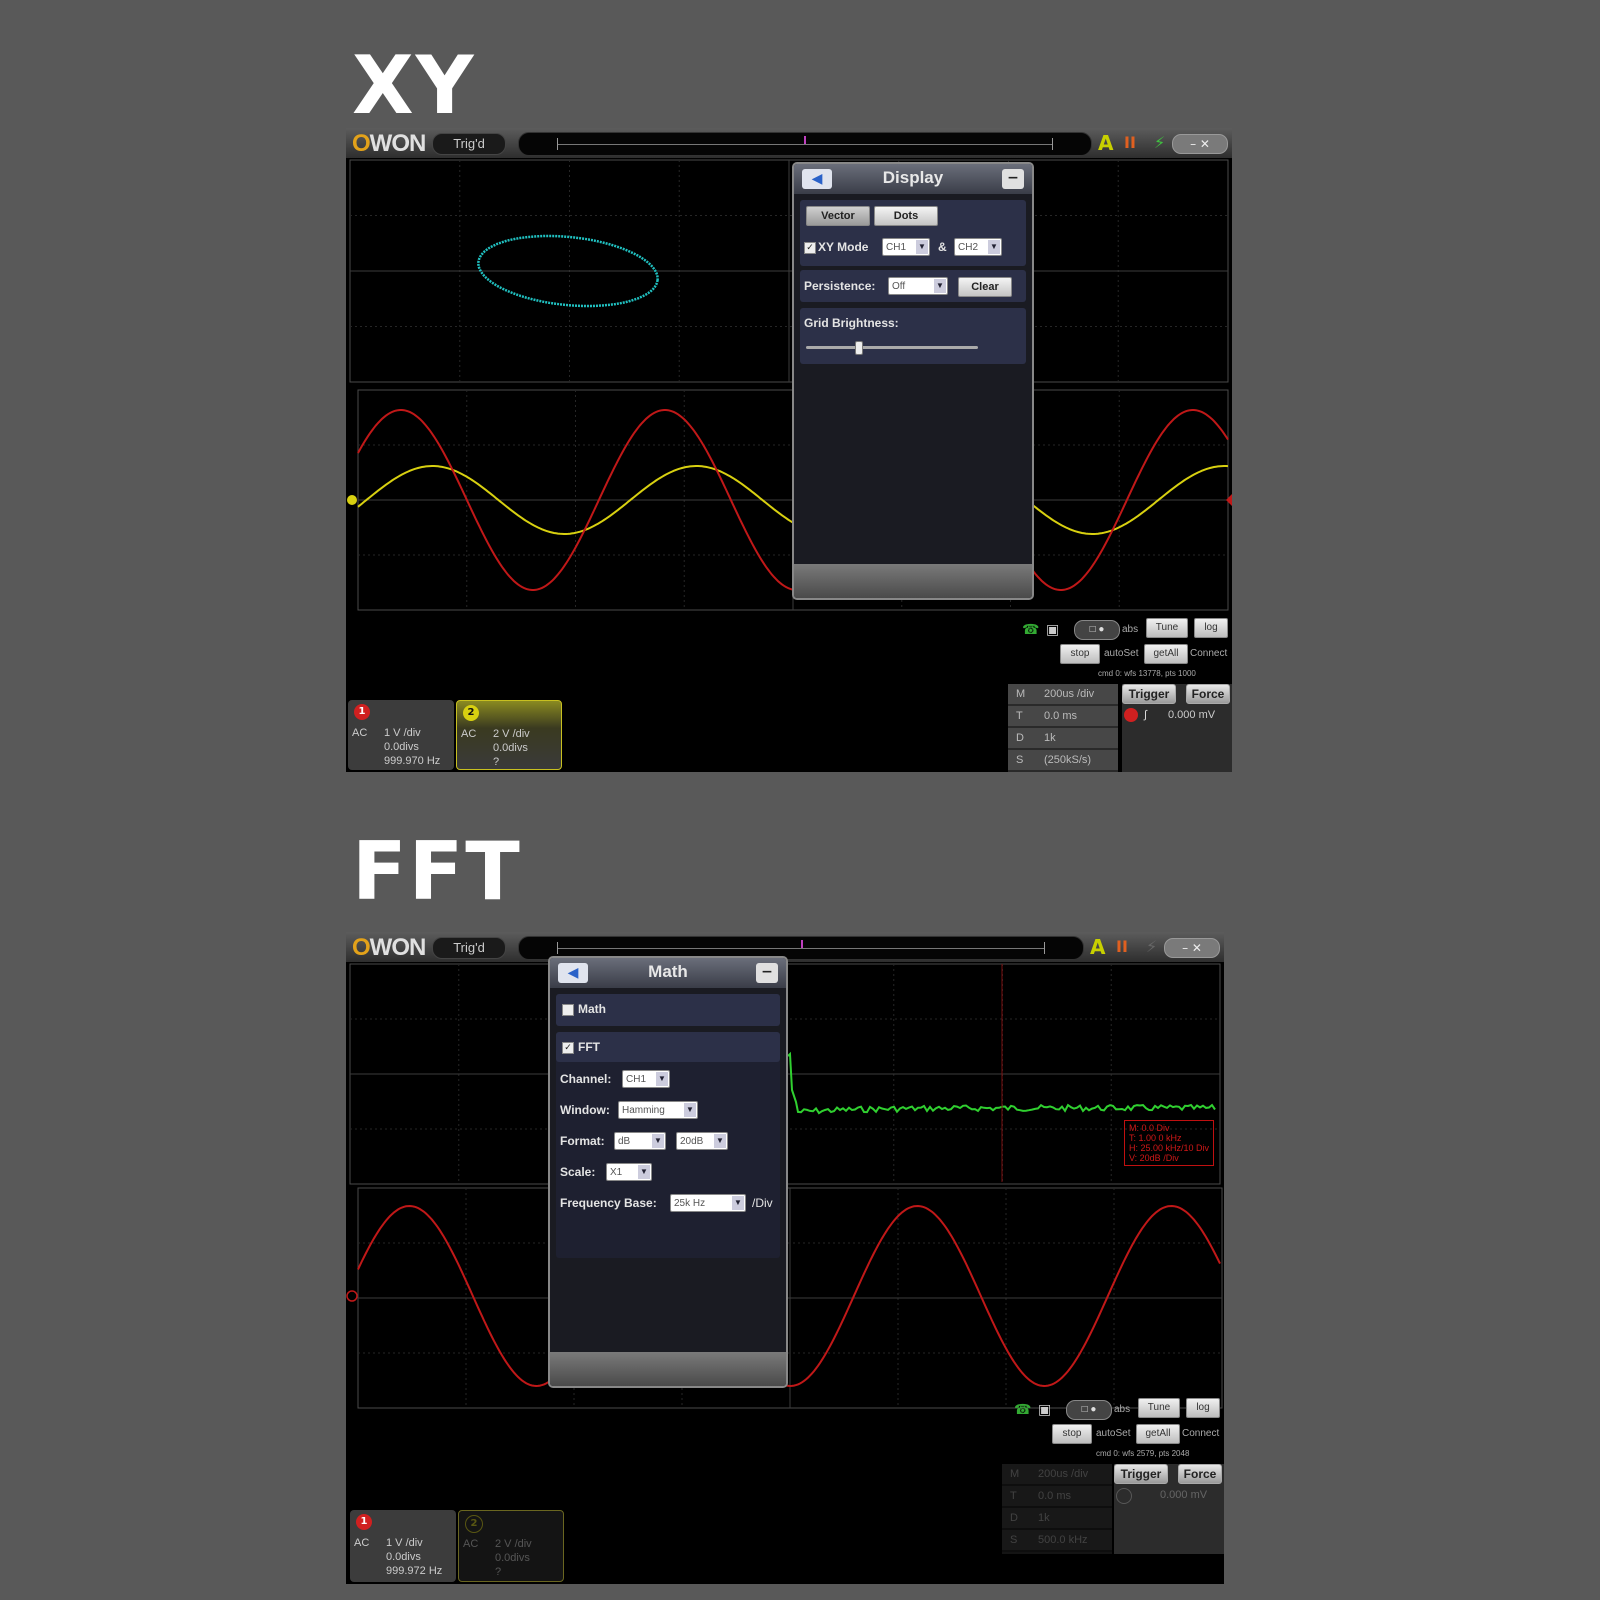 Image resolution: width=1600 pixels, height=1600 pixels. What do you see at coordinates (469, 144) in the screenshot?
I see `trigger-status-badge: Trig'd` at bounding box center [469, 144].